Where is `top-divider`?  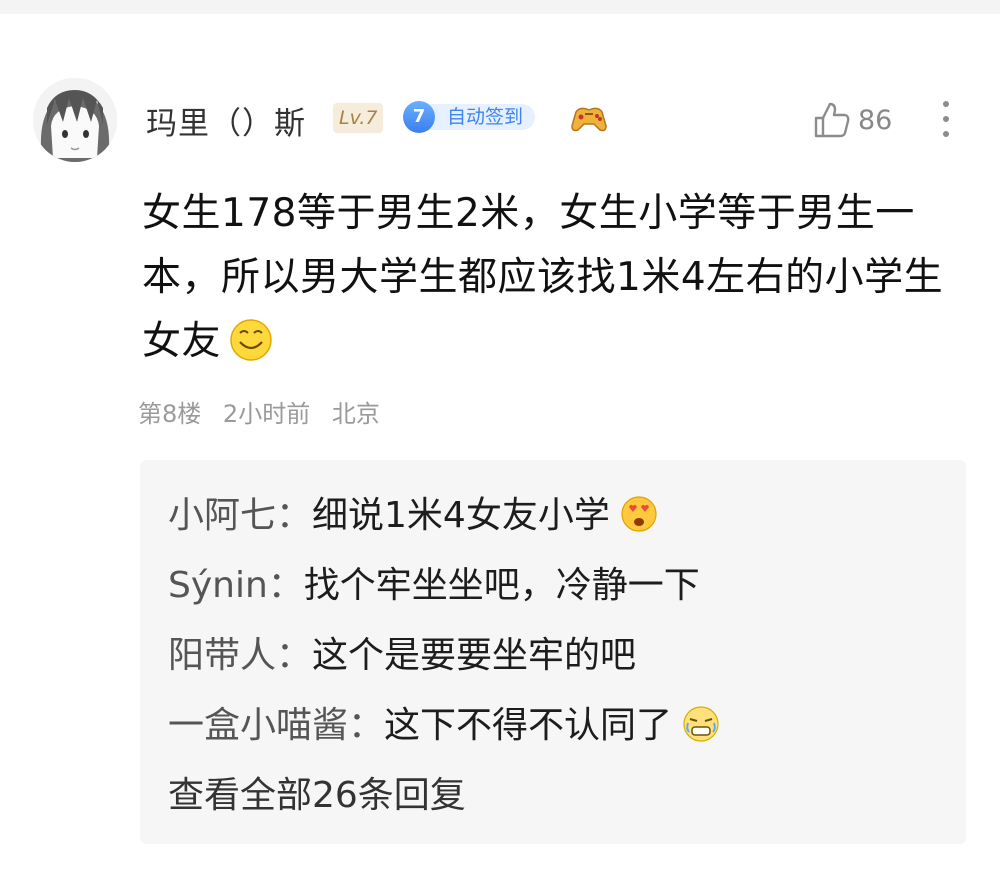 top-divider is located at coordinates (500, 7).